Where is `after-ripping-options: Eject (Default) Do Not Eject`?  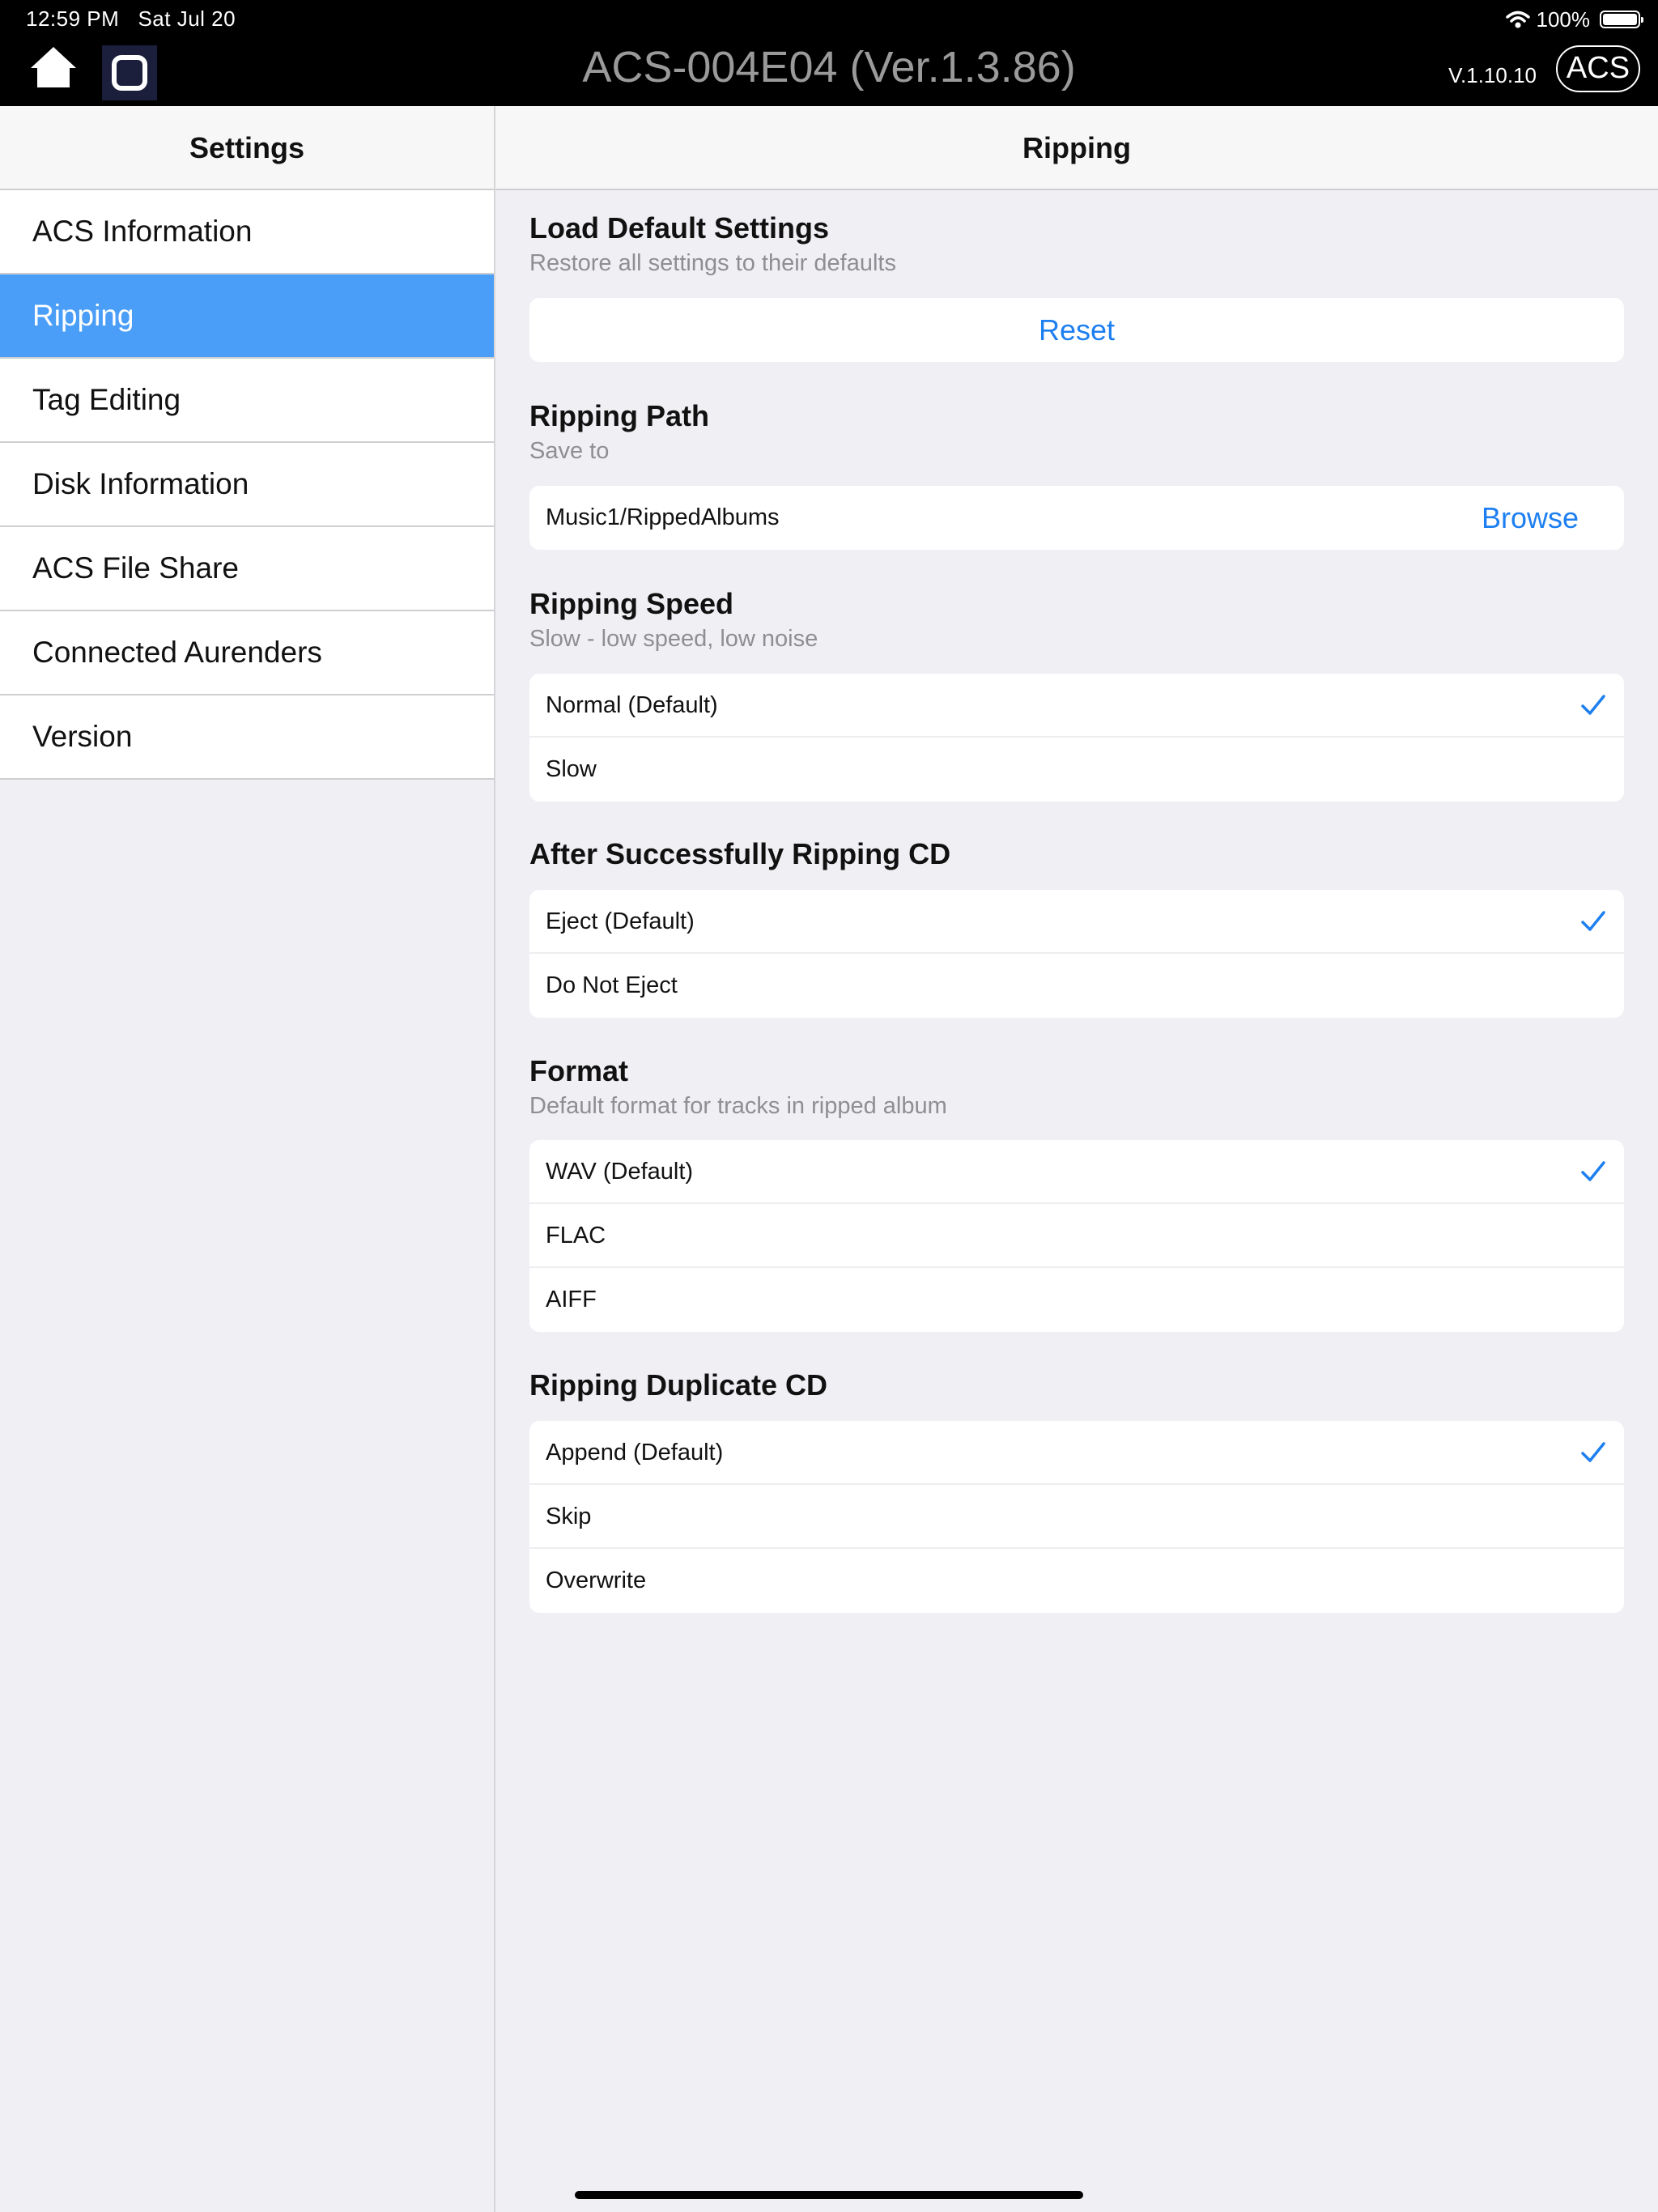 after-ripping-options: Eject (Default) Do Not Eject is located at coordinates (1076, 954).